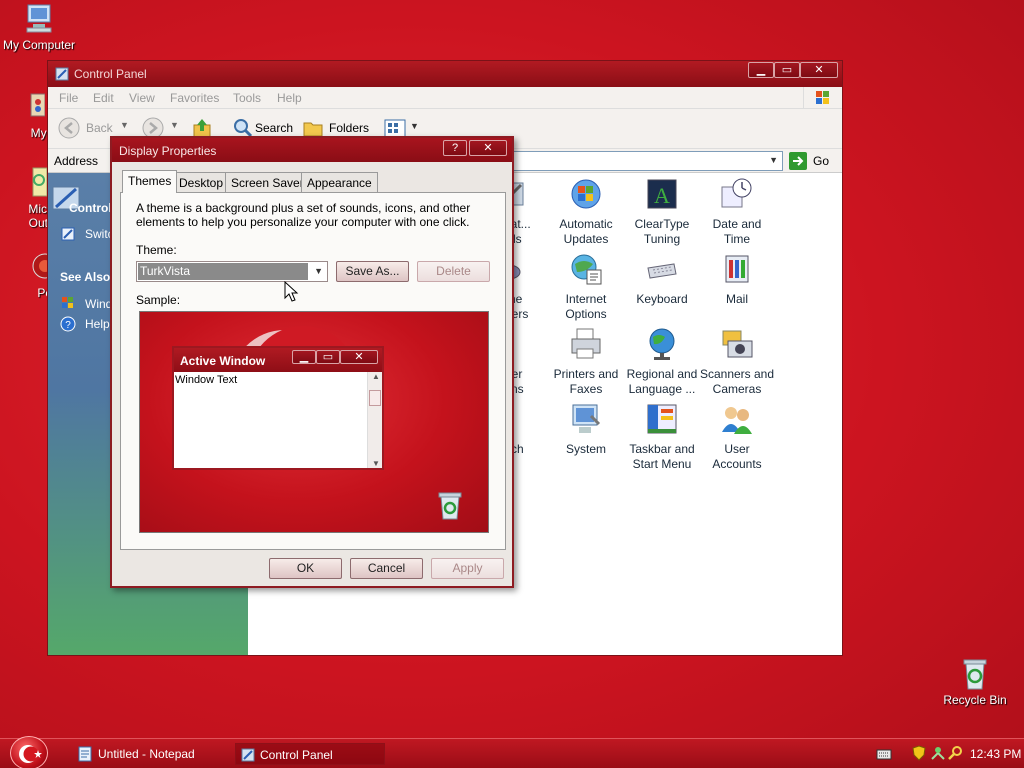 The width and height of the screenshot is (1024, 768). What do you see at coordinates (278, 360) in the screenshot?
I see `sample-window-titlebar: Active Window ▁ ▭ ✕` at bounding box center [278, 360].